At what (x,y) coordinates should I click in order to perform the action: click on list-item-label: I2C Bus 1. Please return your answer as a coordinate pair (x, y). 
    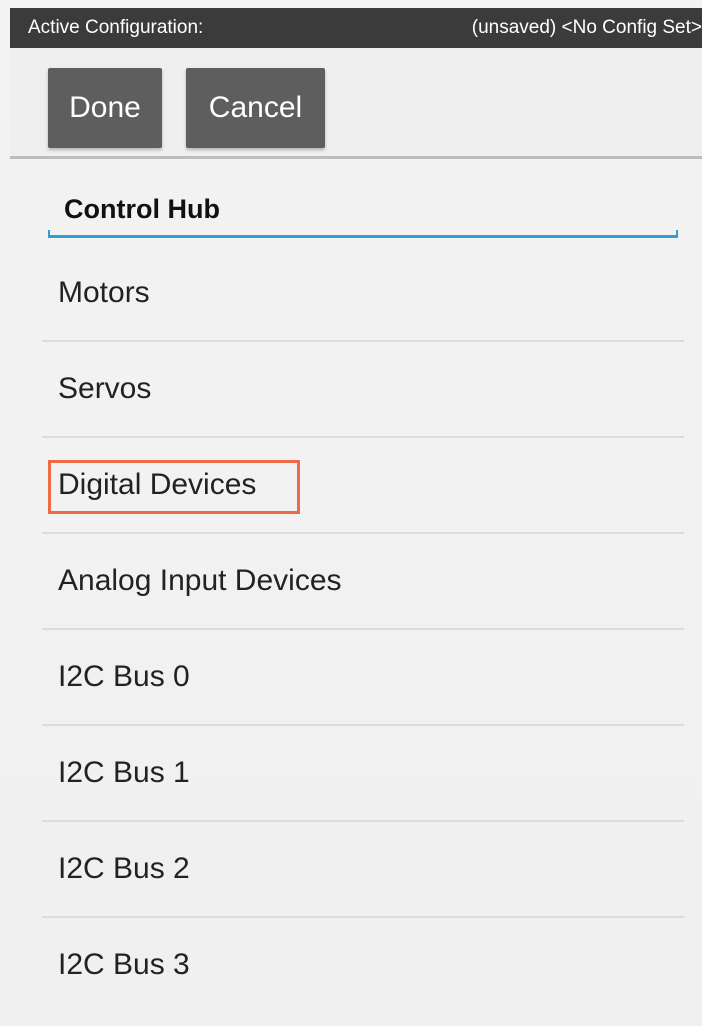
    Looking at the image, I should click on (124, 772).